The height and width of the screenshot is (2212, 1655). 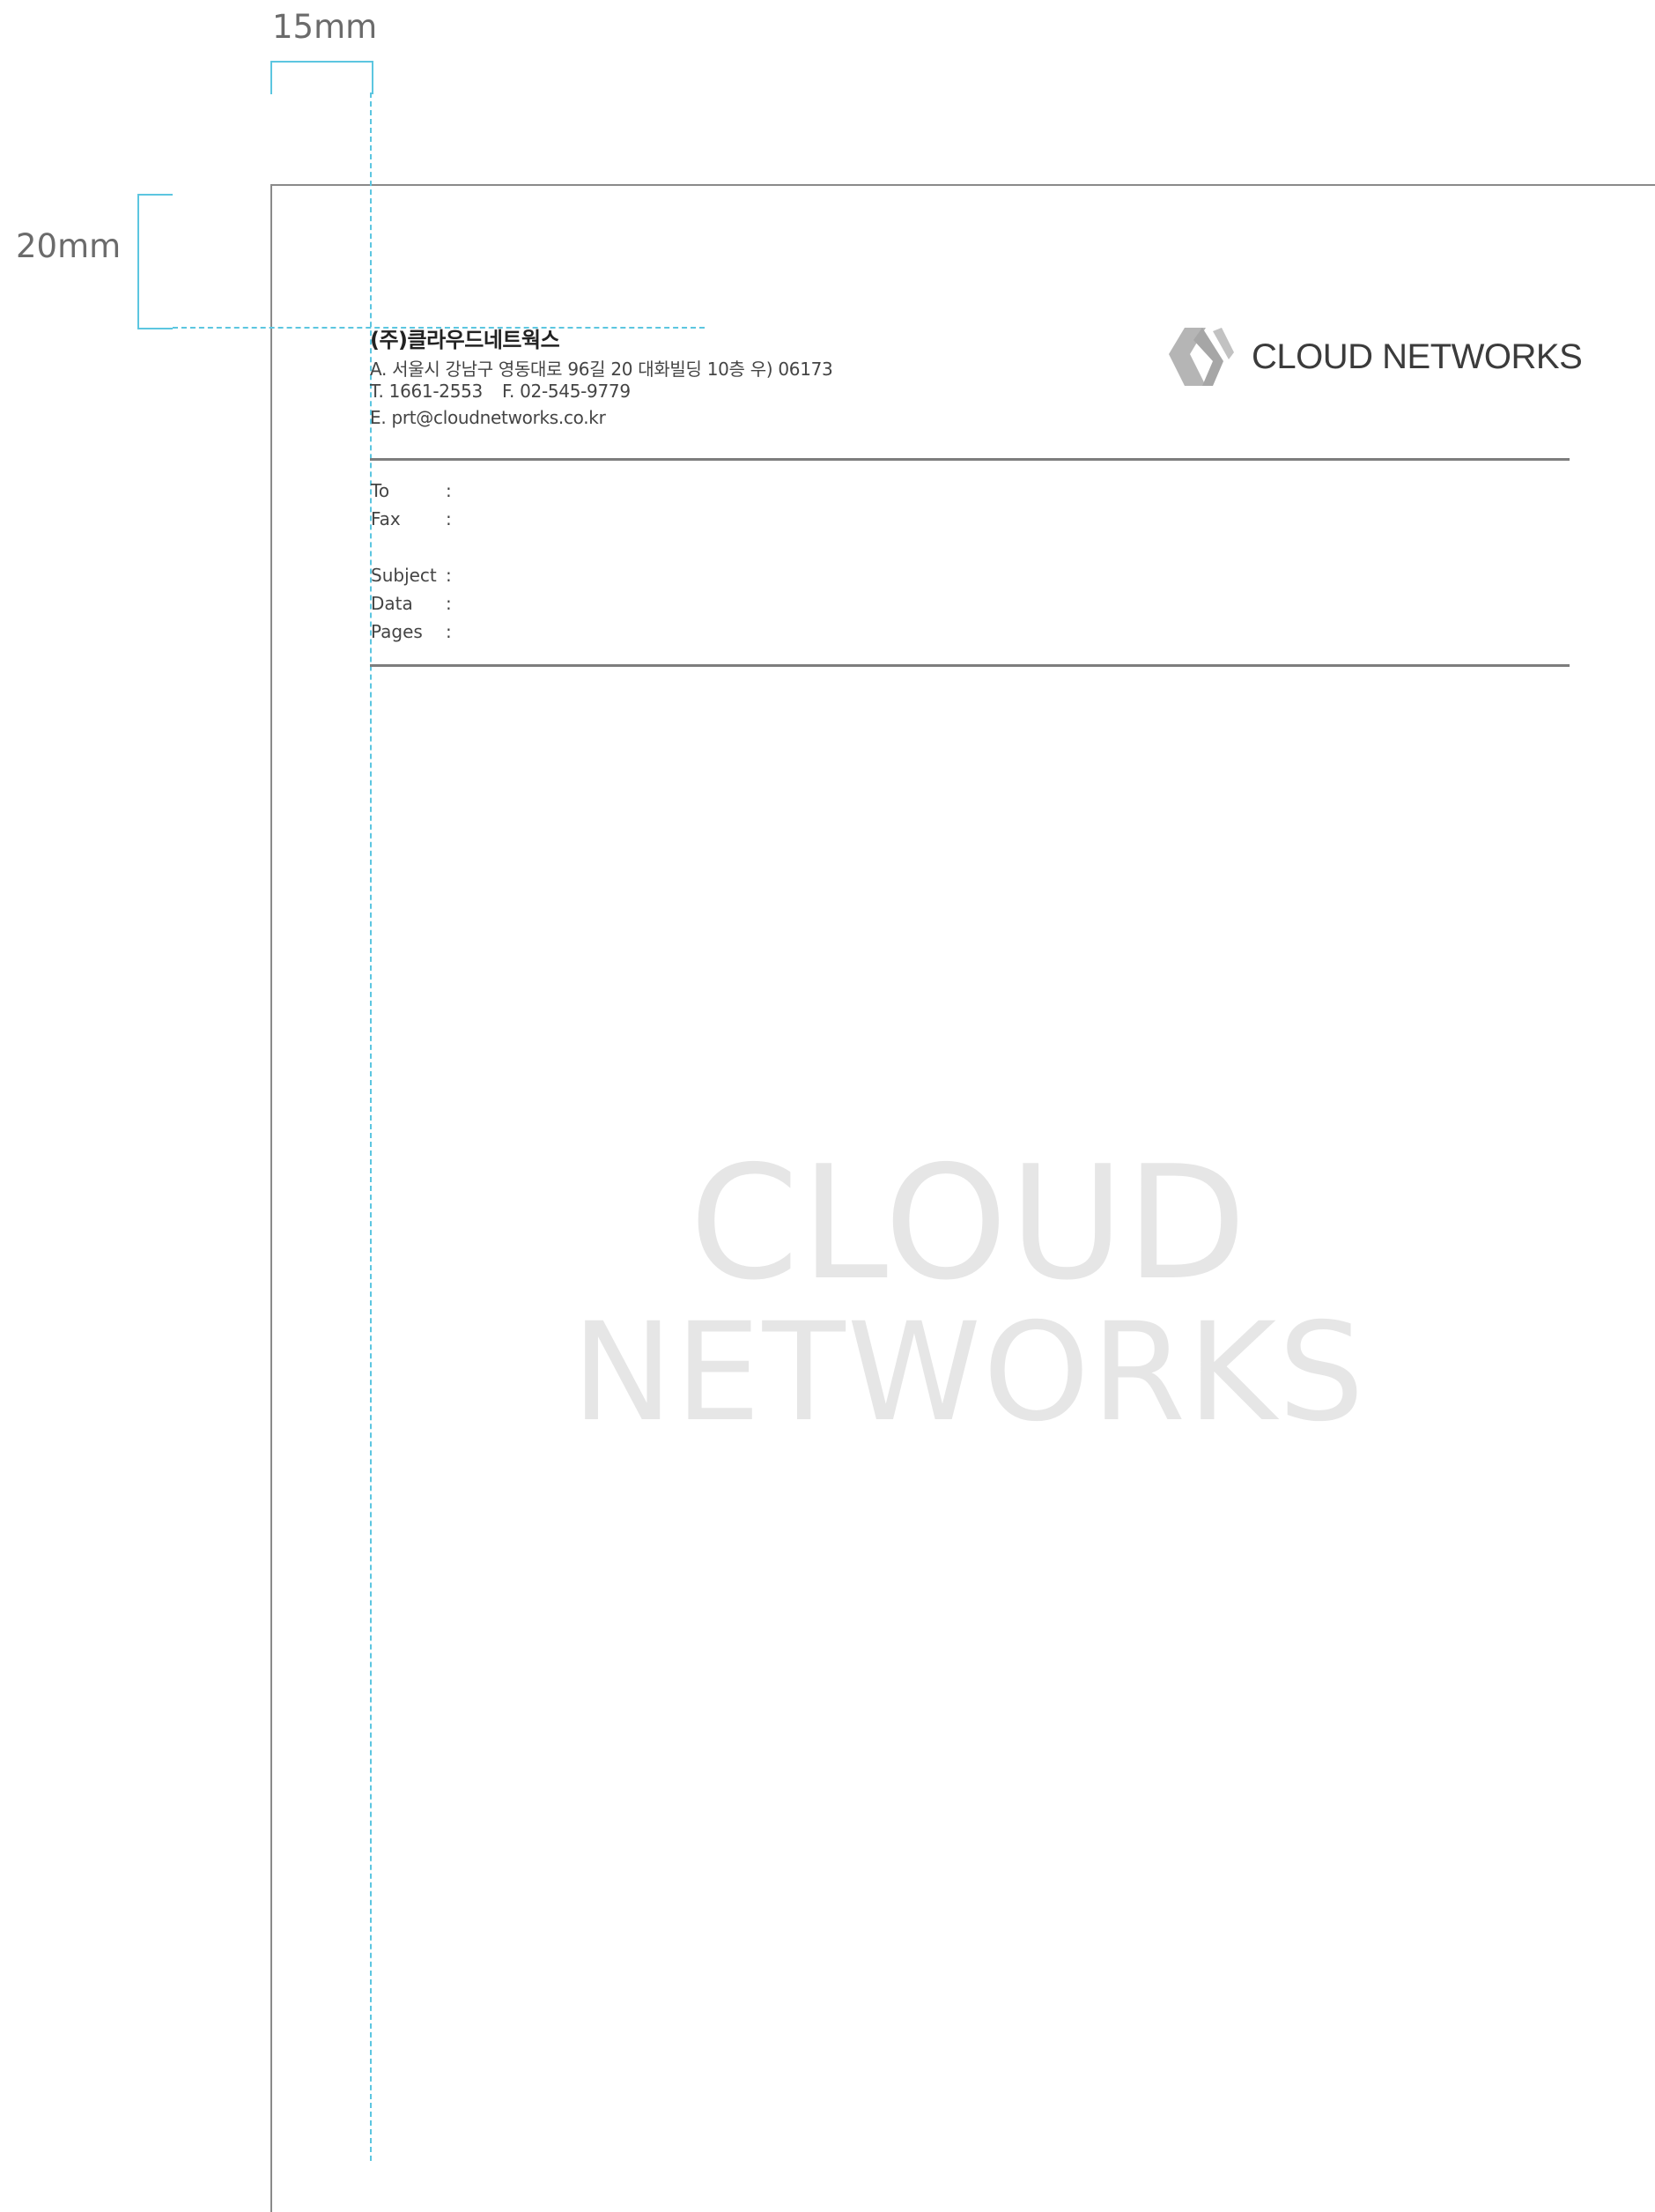 What do you see at coordinates (411, 518) in the screenshot?
I see `field-fax: Fax:` at bounding box center [411, 518].